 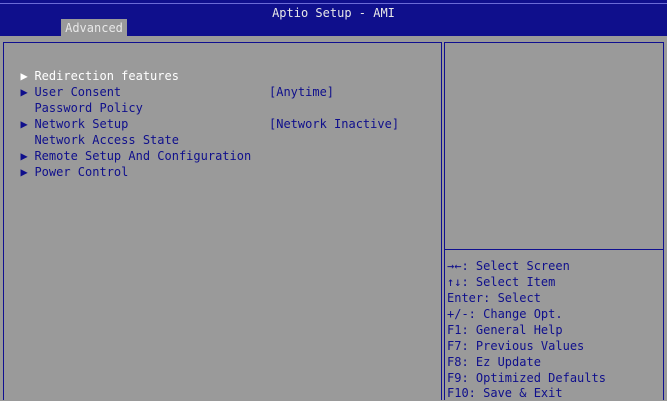 What do you see at coordinates (663, 221) in the screenshot?
I see `panel-border-right` at bounding box center [663, 221].